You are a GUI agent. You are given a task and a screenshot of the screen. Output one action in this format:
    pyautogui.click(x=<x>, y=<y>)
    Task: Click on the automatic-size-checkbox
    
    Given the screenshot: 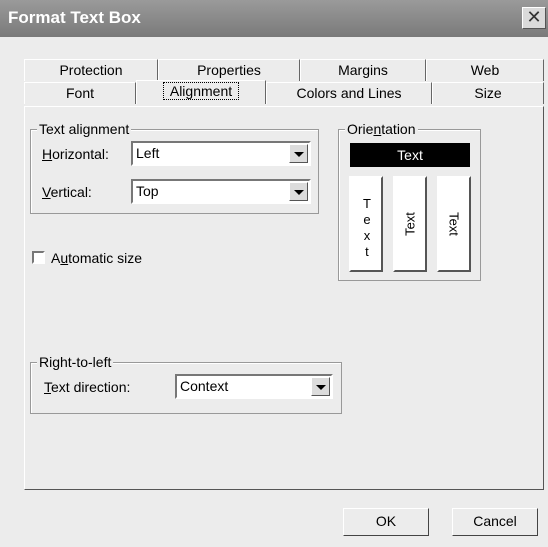 What is the action you would take?
    pyautogui.click(x=38, y=257)
    